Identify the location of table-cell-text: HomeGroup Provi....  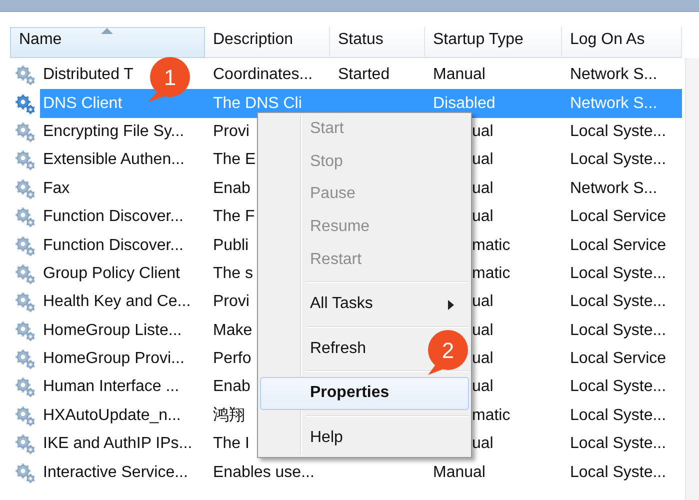
(113, 359).